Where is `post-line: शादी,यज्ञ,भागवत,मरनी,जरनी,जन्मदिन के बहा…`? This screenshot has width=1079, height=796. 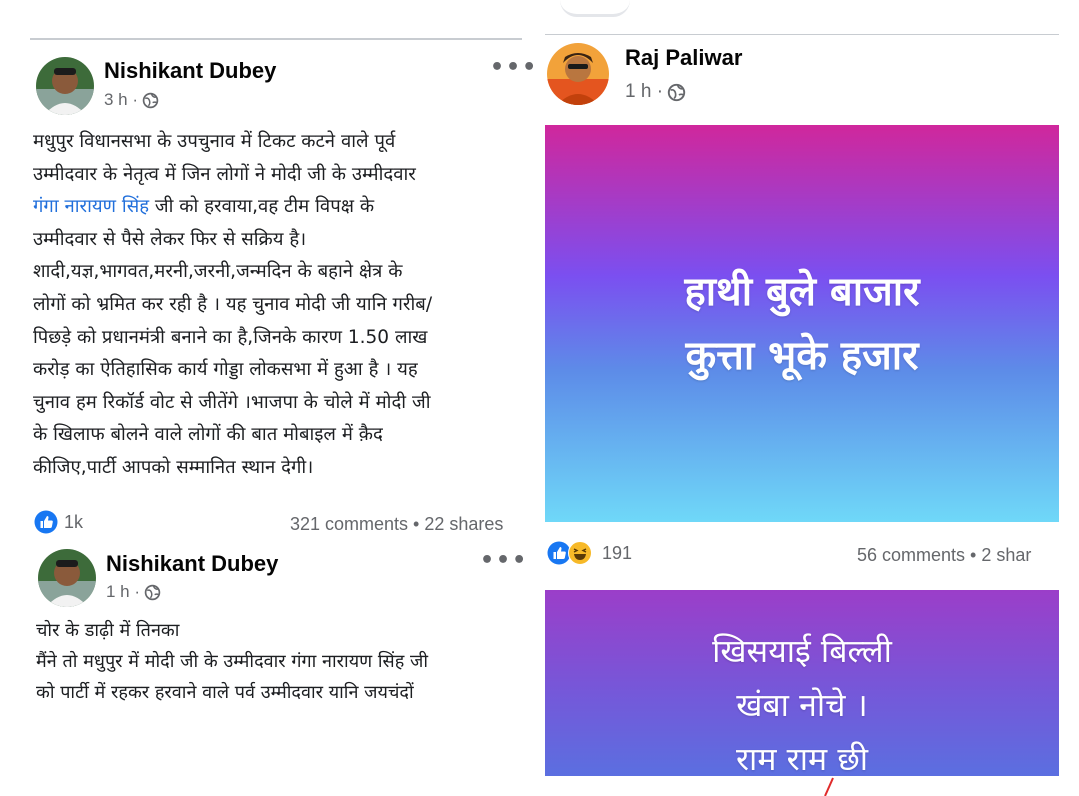
post-line: शादी,यज्ञ,भागवत,मरनी,जरनी,जन्मदिन के बहा… is located at coordinates (218, 272).